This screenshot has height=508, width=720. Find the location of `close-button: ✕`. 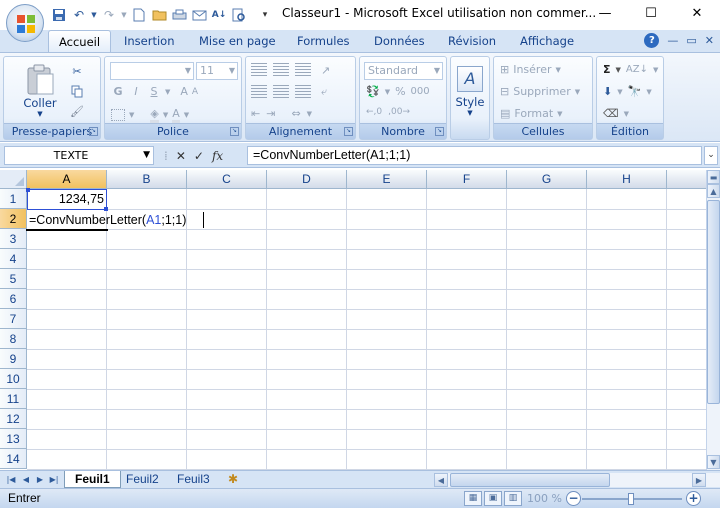

close-button: ✕ is located at coordinates (697, 13).